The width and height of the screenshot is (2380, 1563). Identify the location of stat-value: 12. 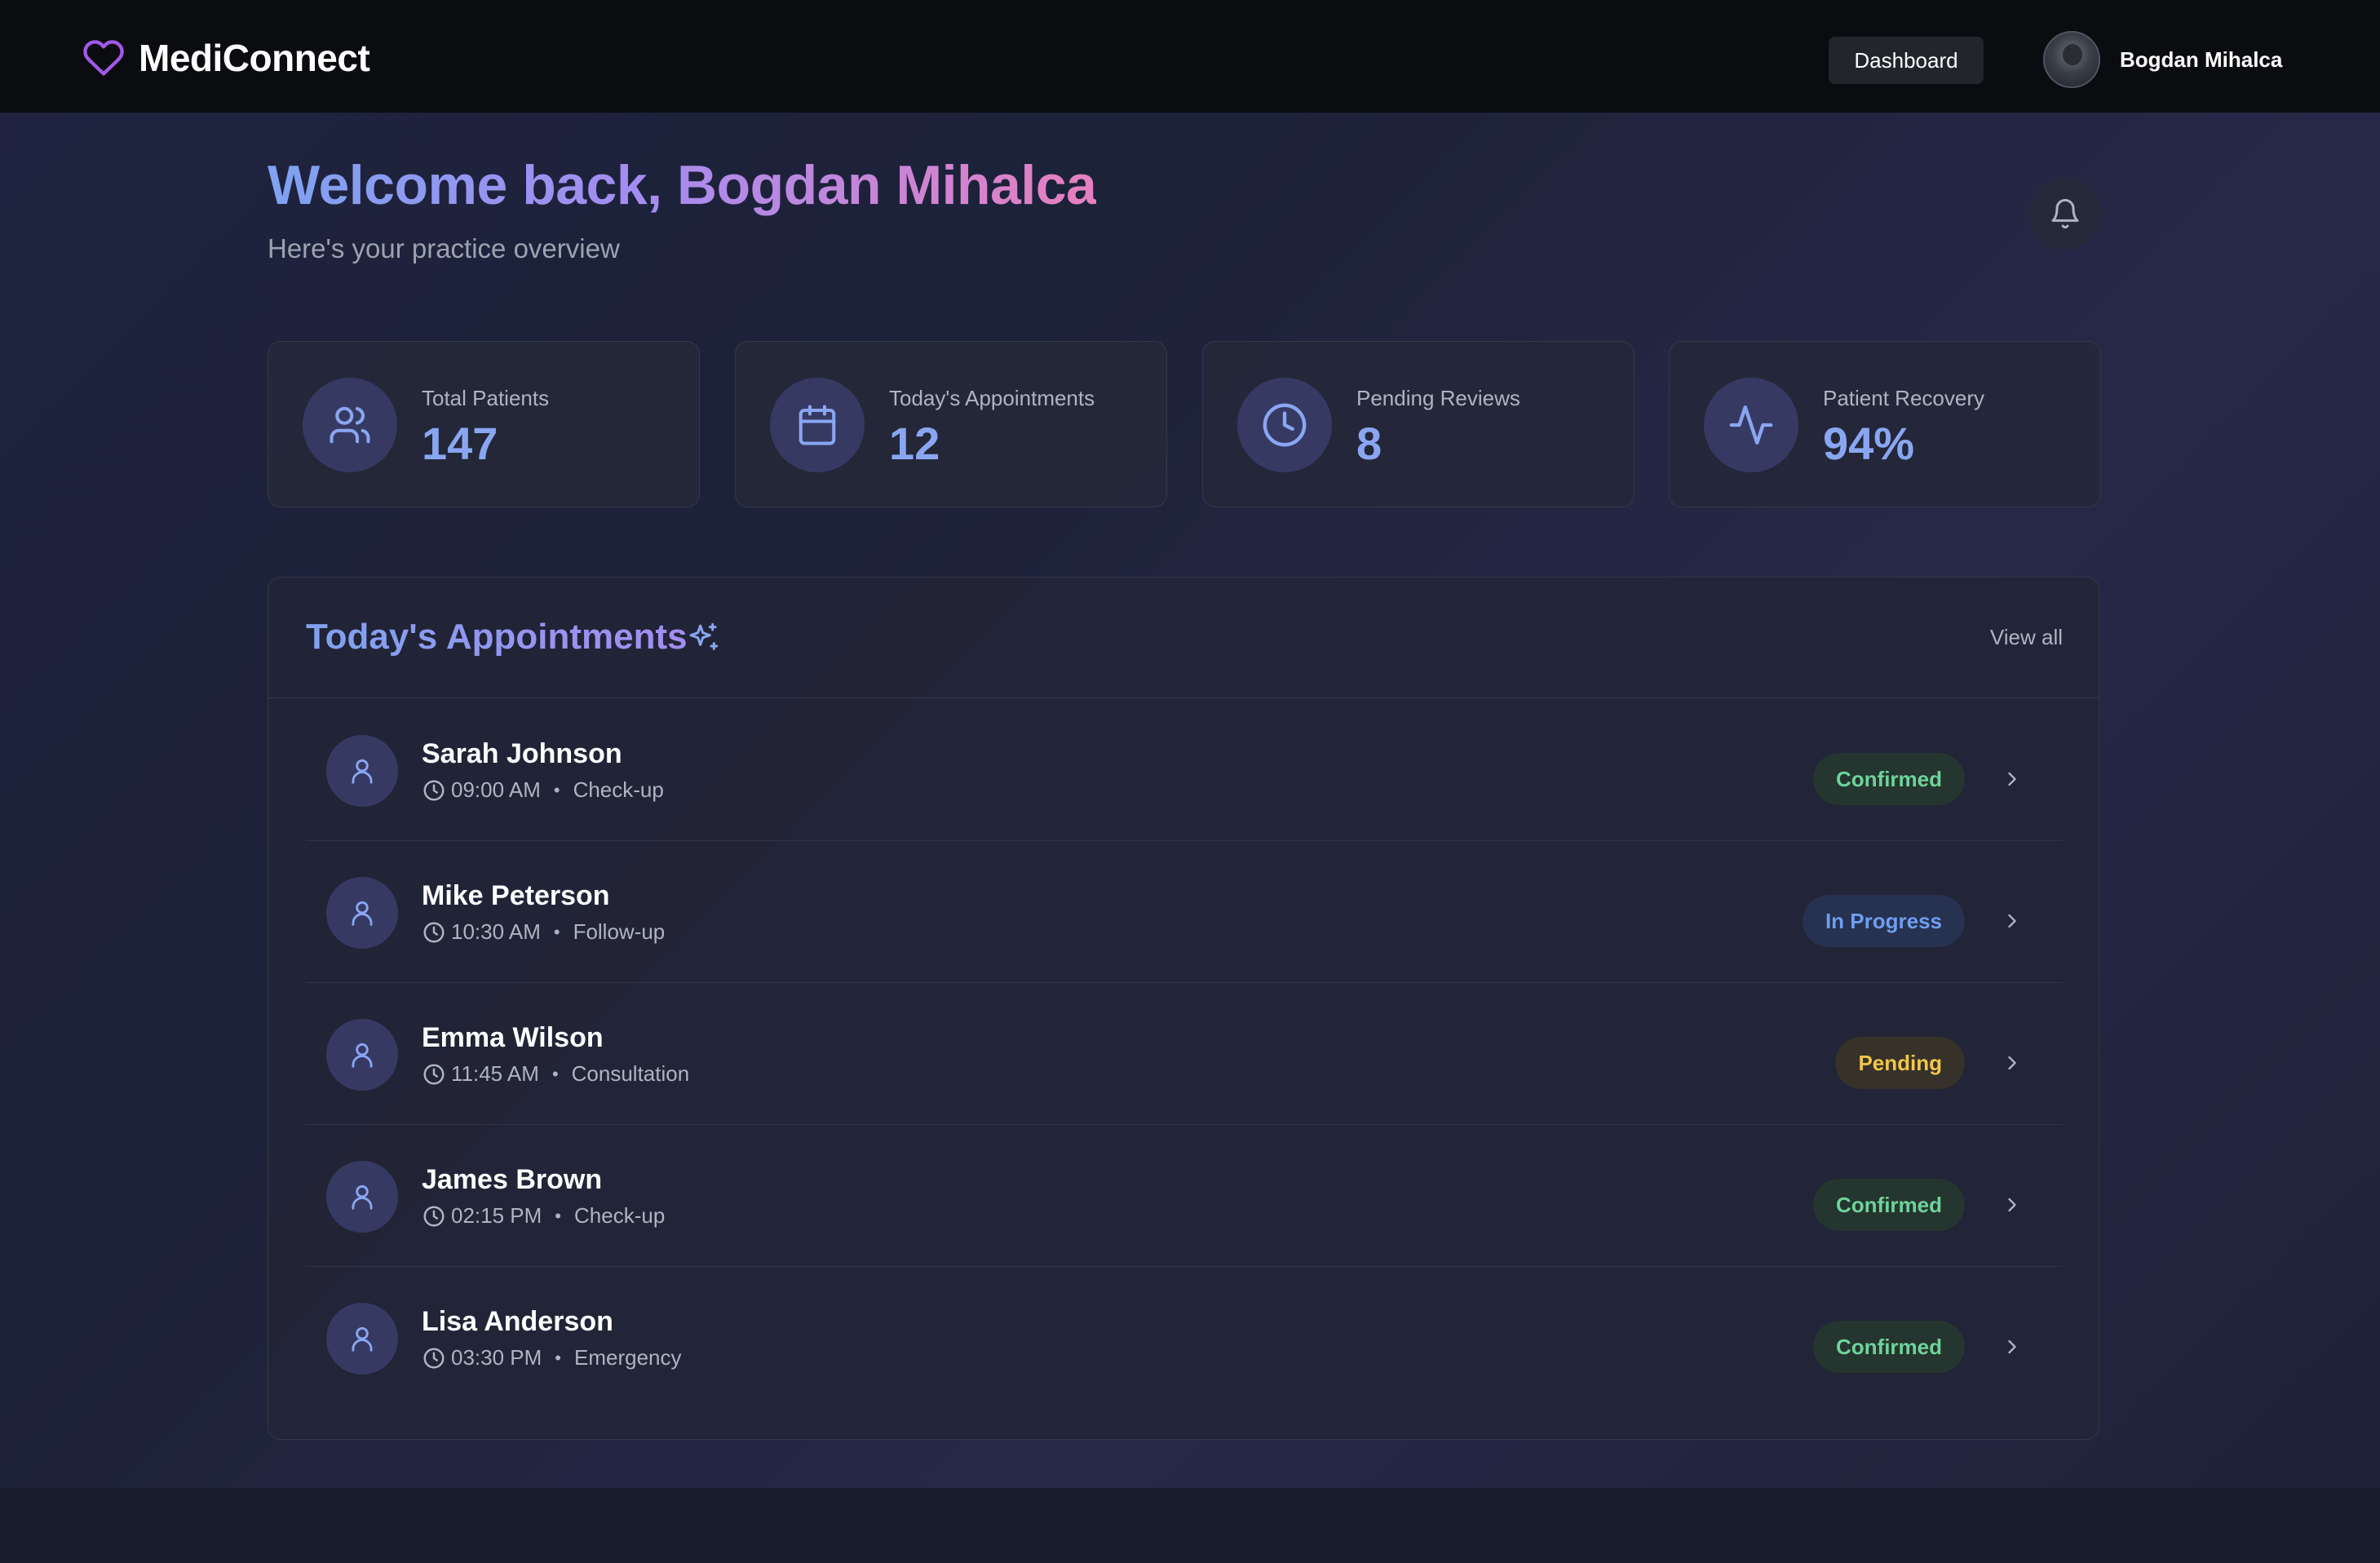
(915, 443).